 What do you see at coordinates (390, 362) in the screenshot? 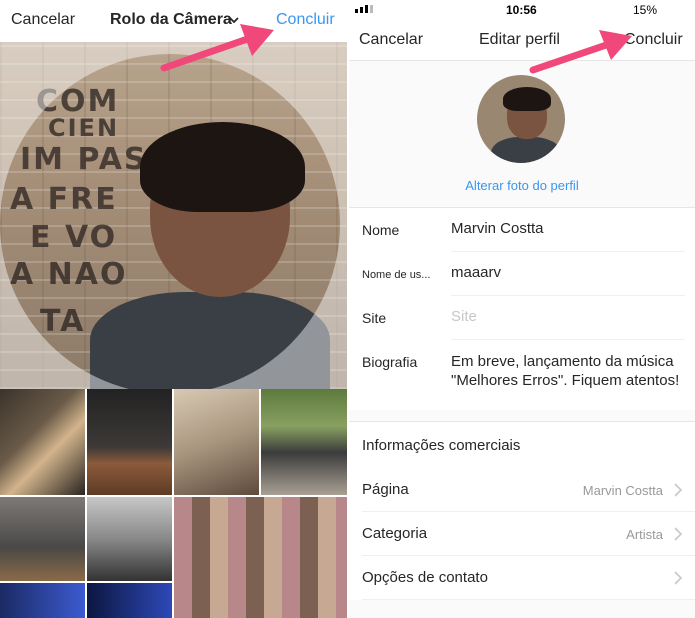
I see `bio-label: Biografia` at bounding box center [390, 362].